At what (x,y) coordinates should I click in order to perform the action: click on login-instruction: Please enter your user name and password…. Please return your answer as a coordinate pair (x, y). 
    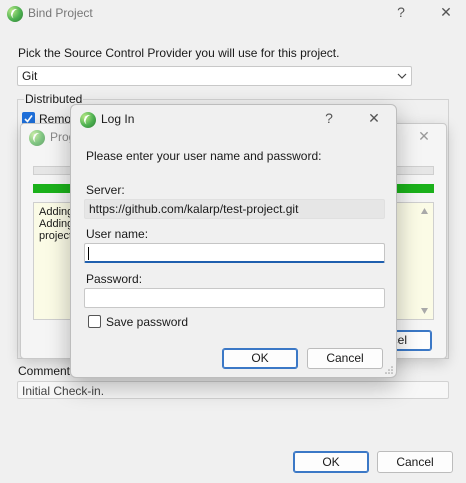
    Looking at the image, I should click on (204, 156).